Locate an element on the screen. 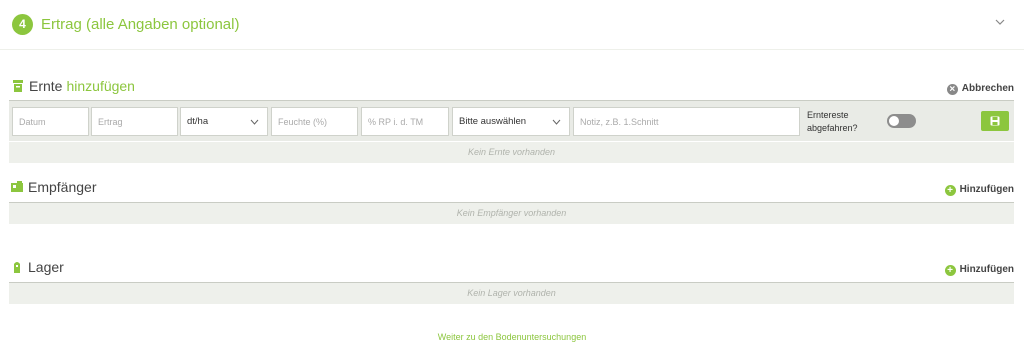 The height and width of the screenshot is (361, 1024). empfaenger-empty-message: Kein Empfänger vorhanden is located at coordinates (511, 213).